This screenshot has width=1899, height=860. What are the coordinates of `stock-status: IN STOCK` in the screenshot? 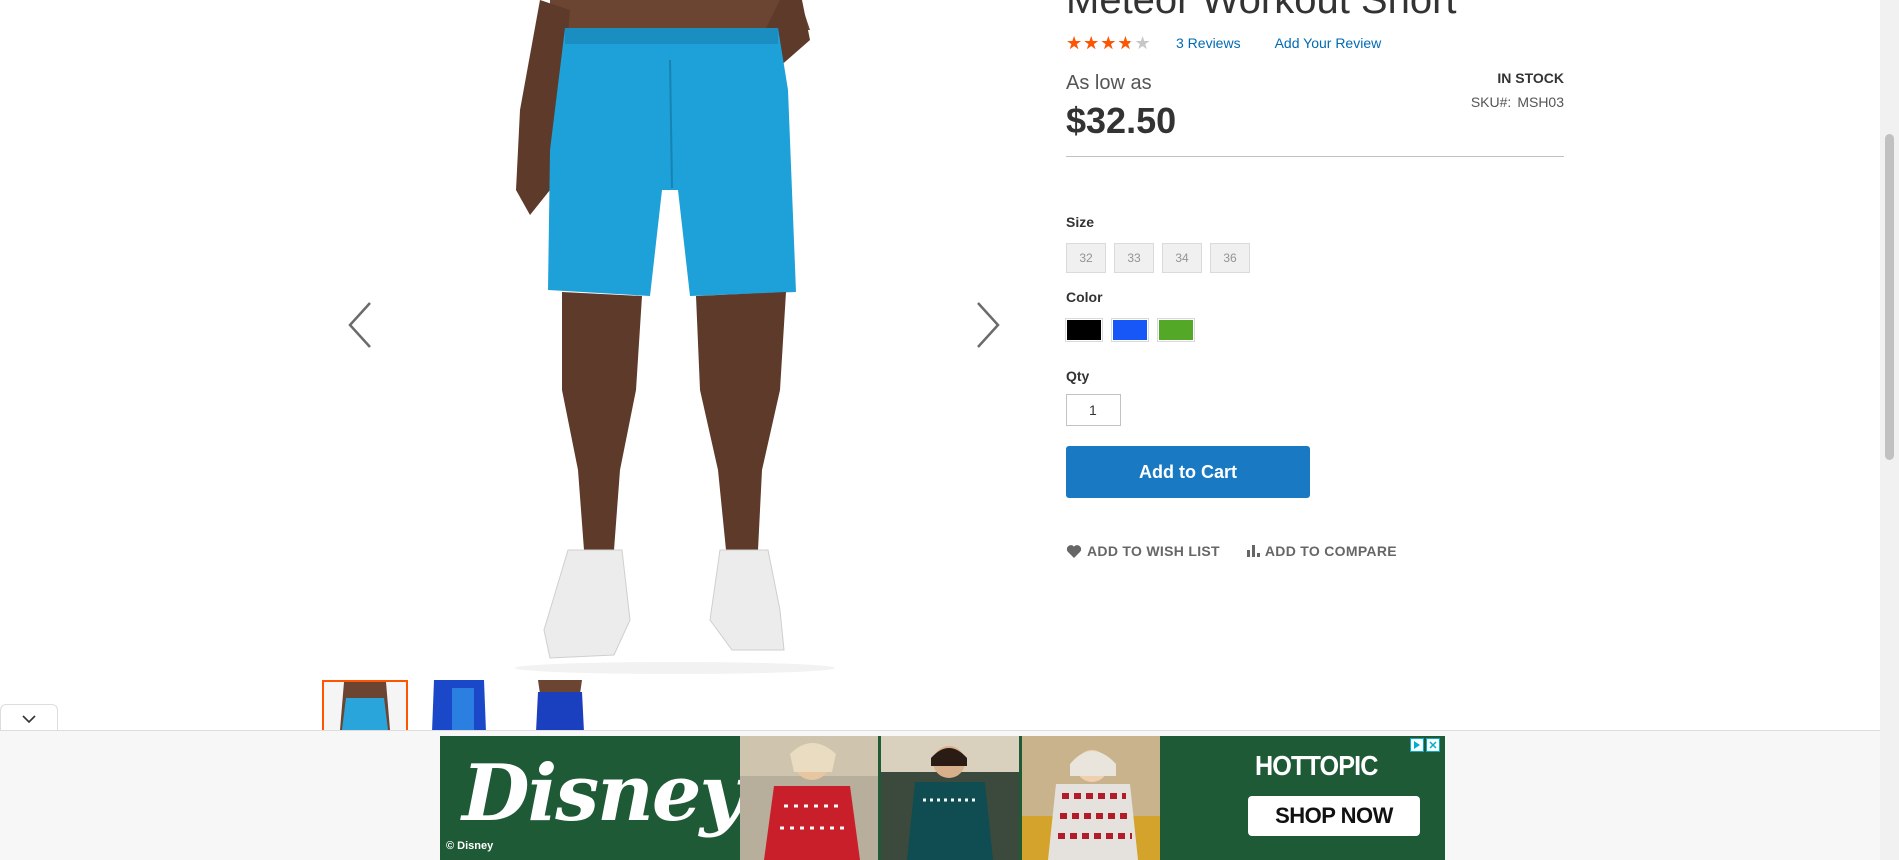 It's located at (1530, 78).